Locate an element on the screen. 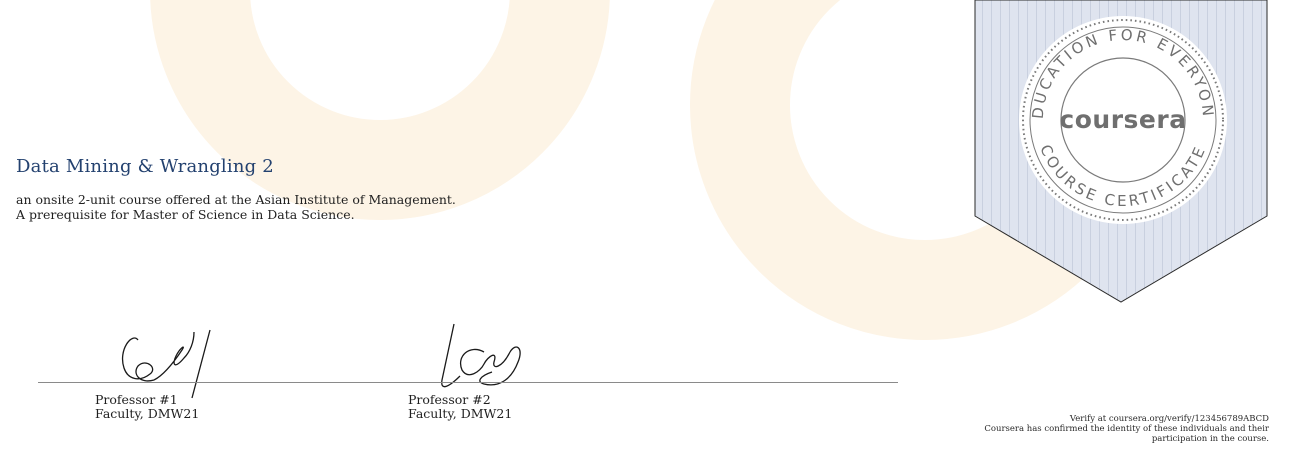  coursera-logo: coursera is located at coordinates (1122, 119).